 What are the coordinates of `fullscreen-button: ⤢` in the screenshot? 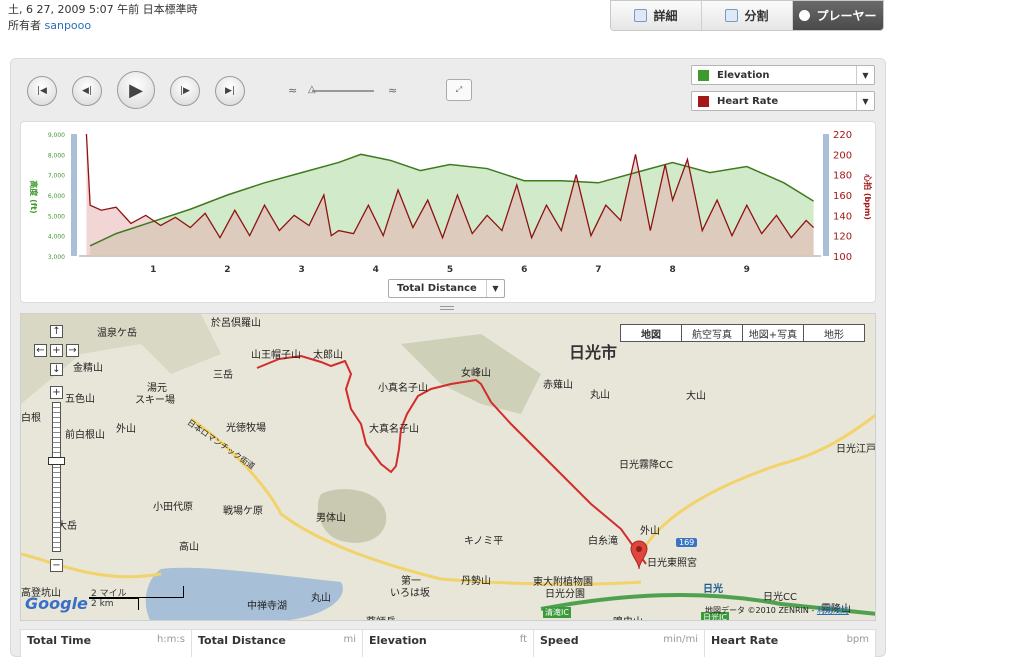 It's located at (459, 90).